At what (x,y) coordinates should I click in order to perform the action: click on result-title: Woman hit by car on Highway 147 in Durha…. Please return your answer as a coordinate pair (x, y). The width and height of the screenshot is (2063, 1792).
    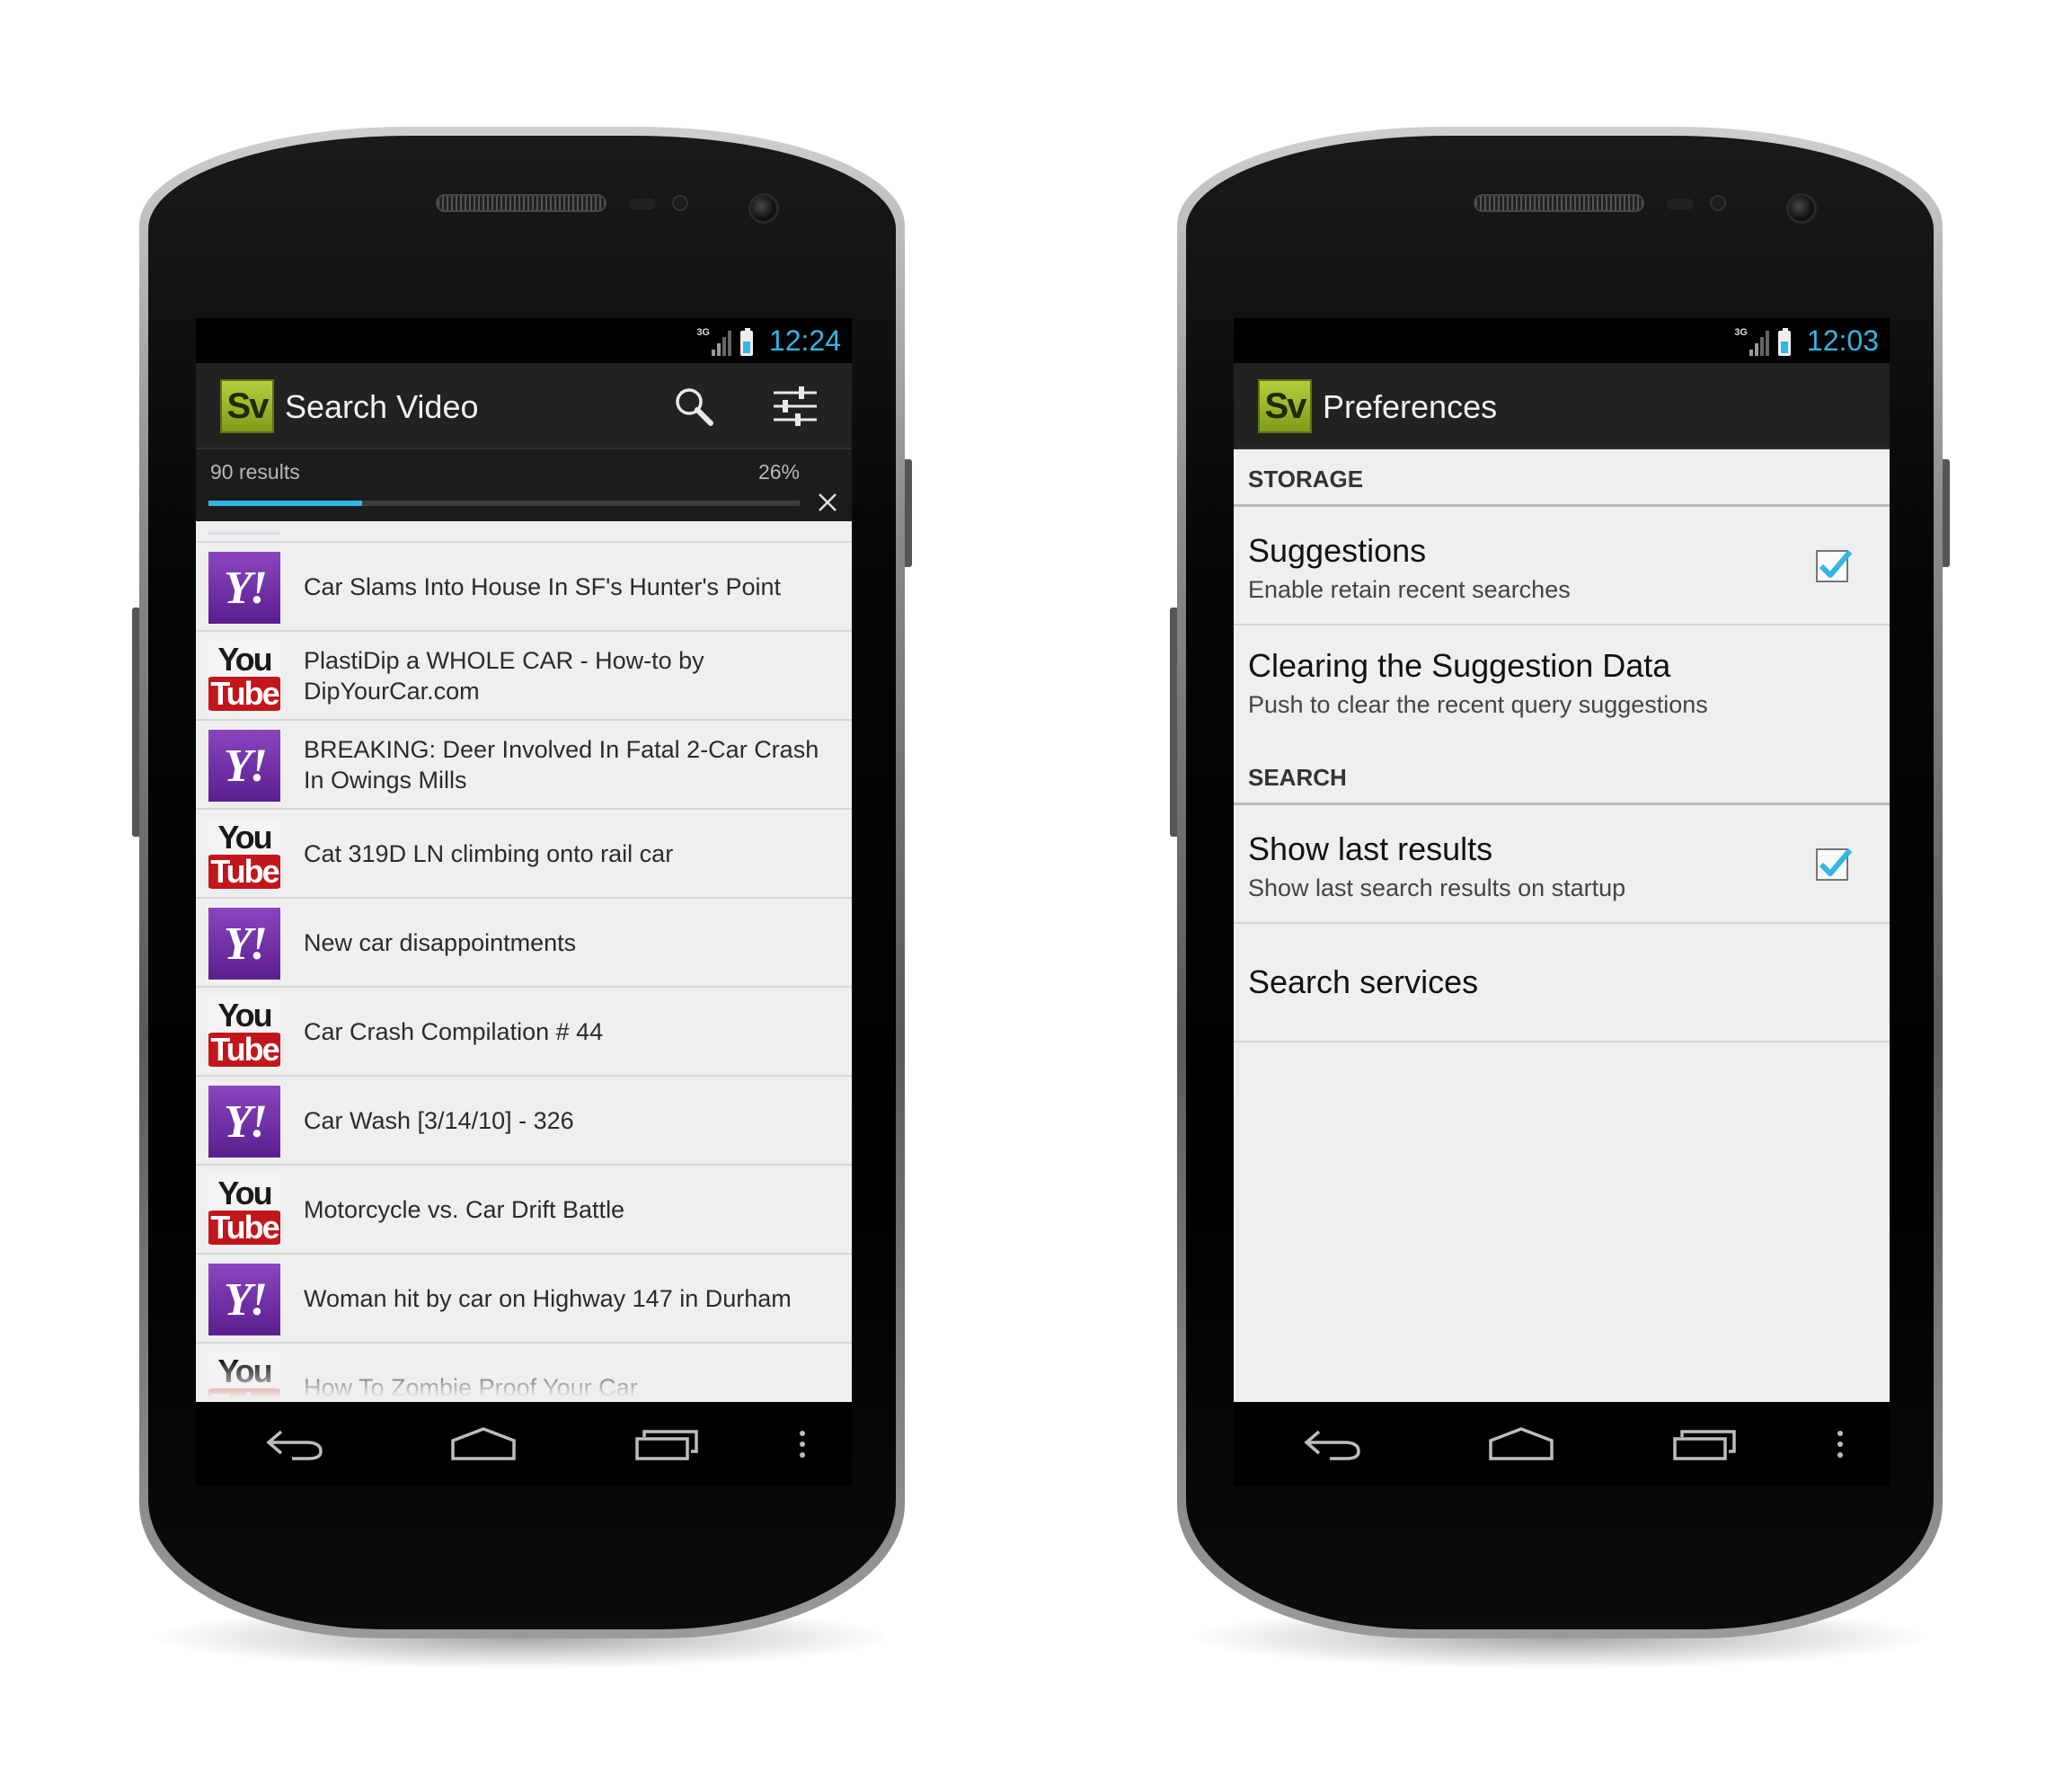
    Looking at the image, I should click on (548, 1298).